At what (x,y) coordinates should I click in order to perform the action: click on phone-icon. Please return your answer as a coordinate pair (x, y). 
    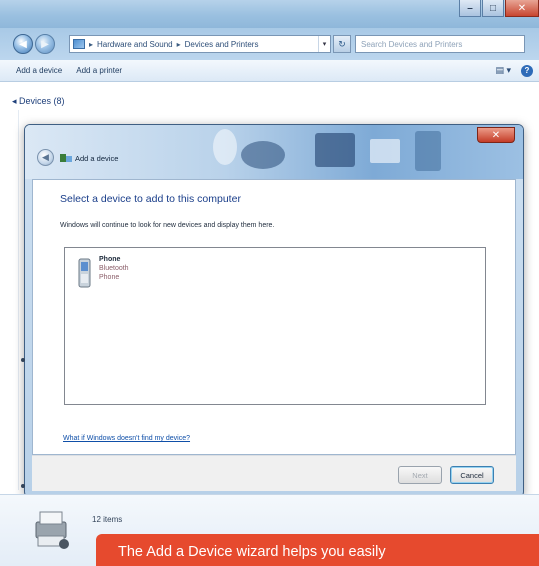
    Looking at the image, I should click on (84, 273).